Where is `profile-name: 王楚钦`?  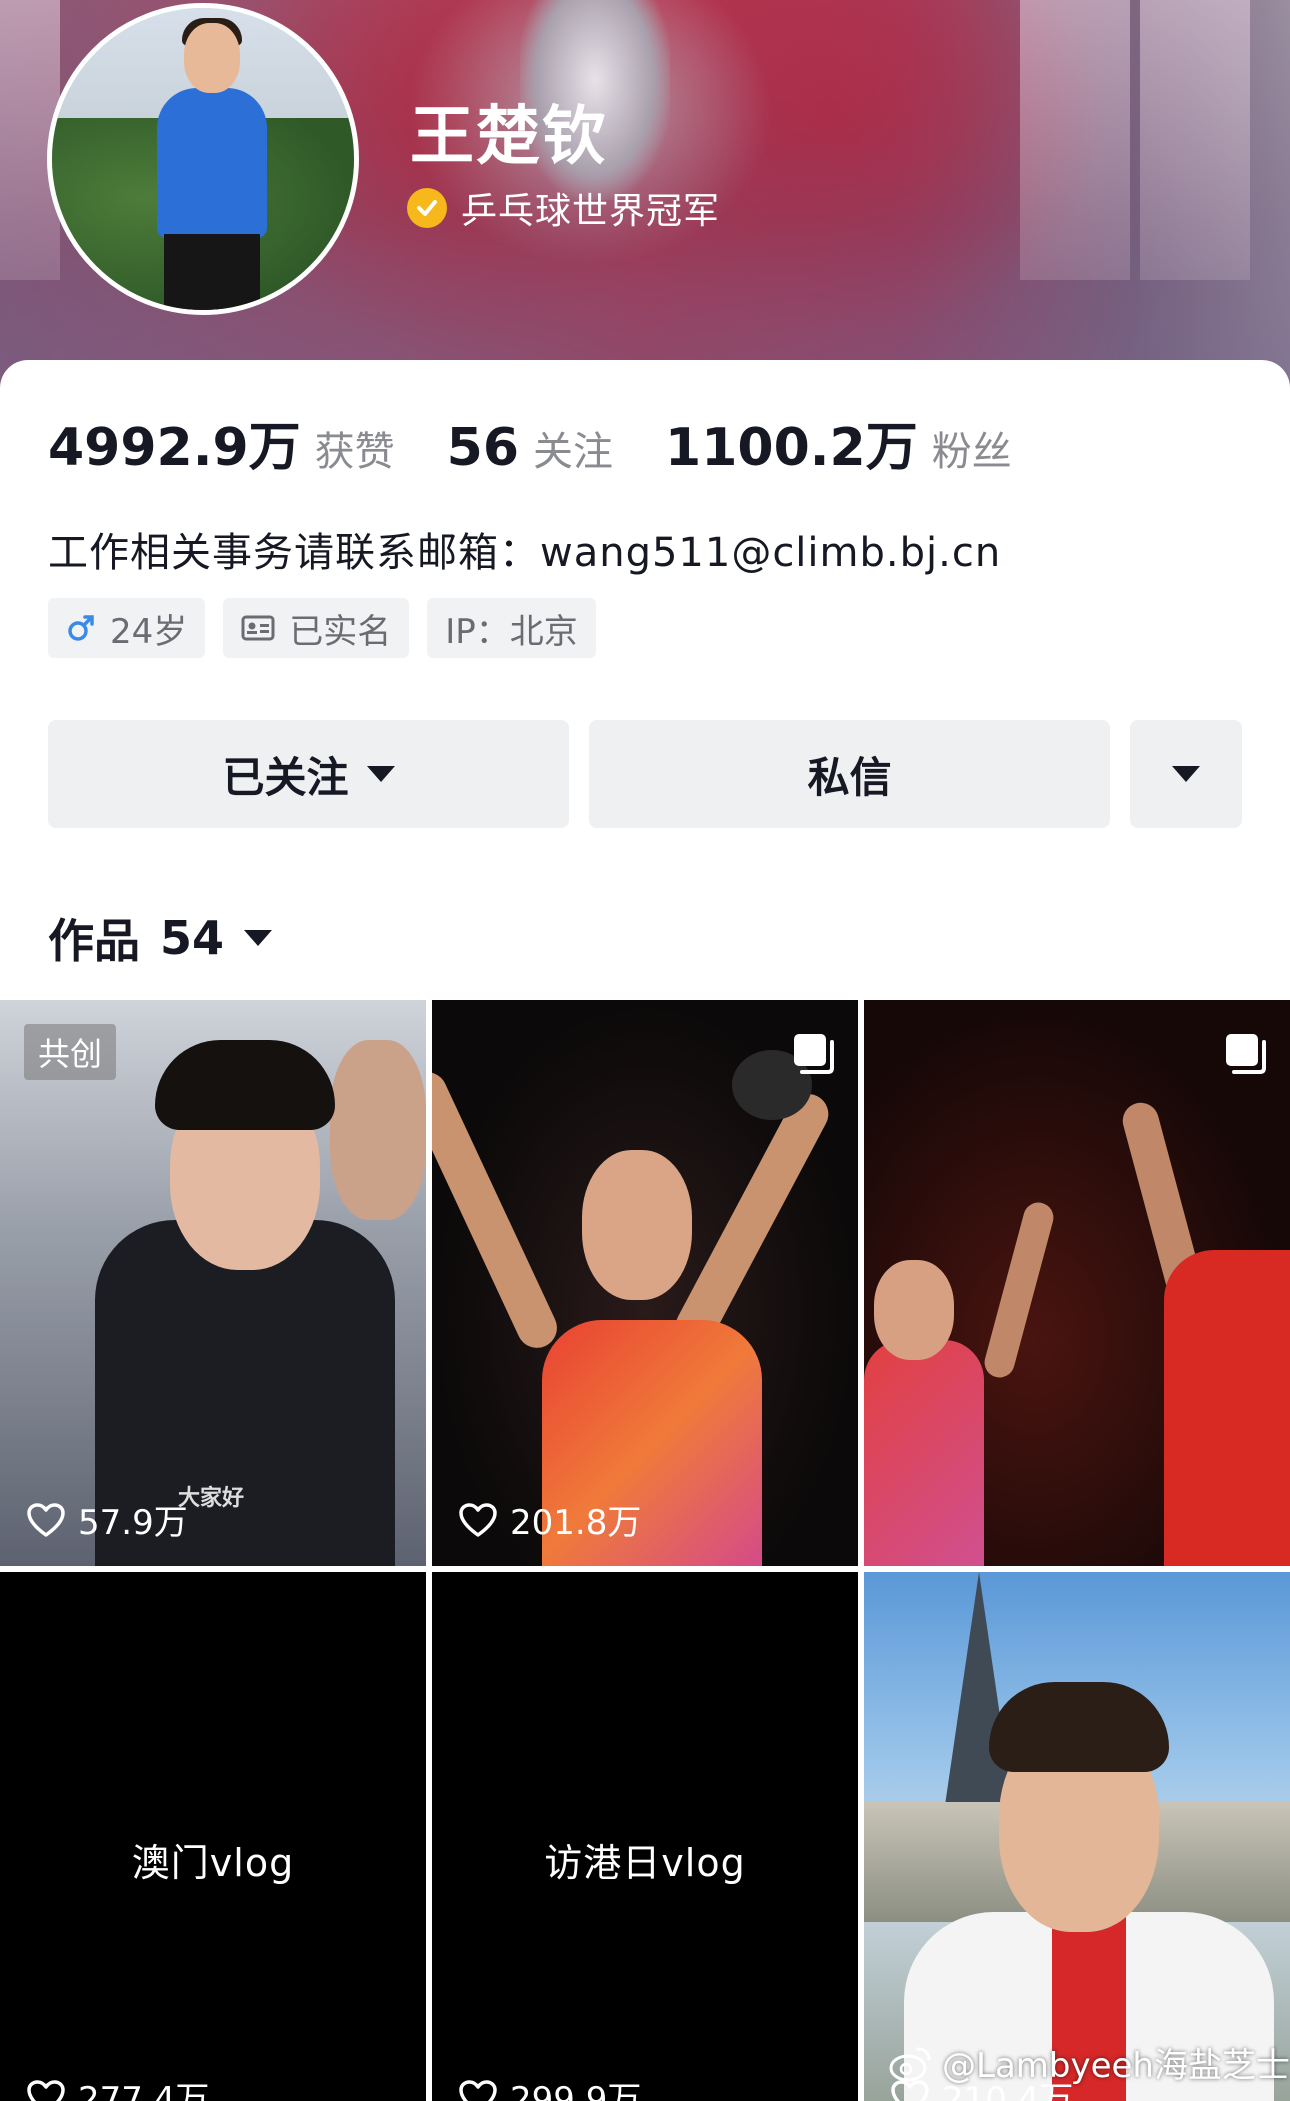
profile-name: 王楚钦 is located at coordinates (509, 137).